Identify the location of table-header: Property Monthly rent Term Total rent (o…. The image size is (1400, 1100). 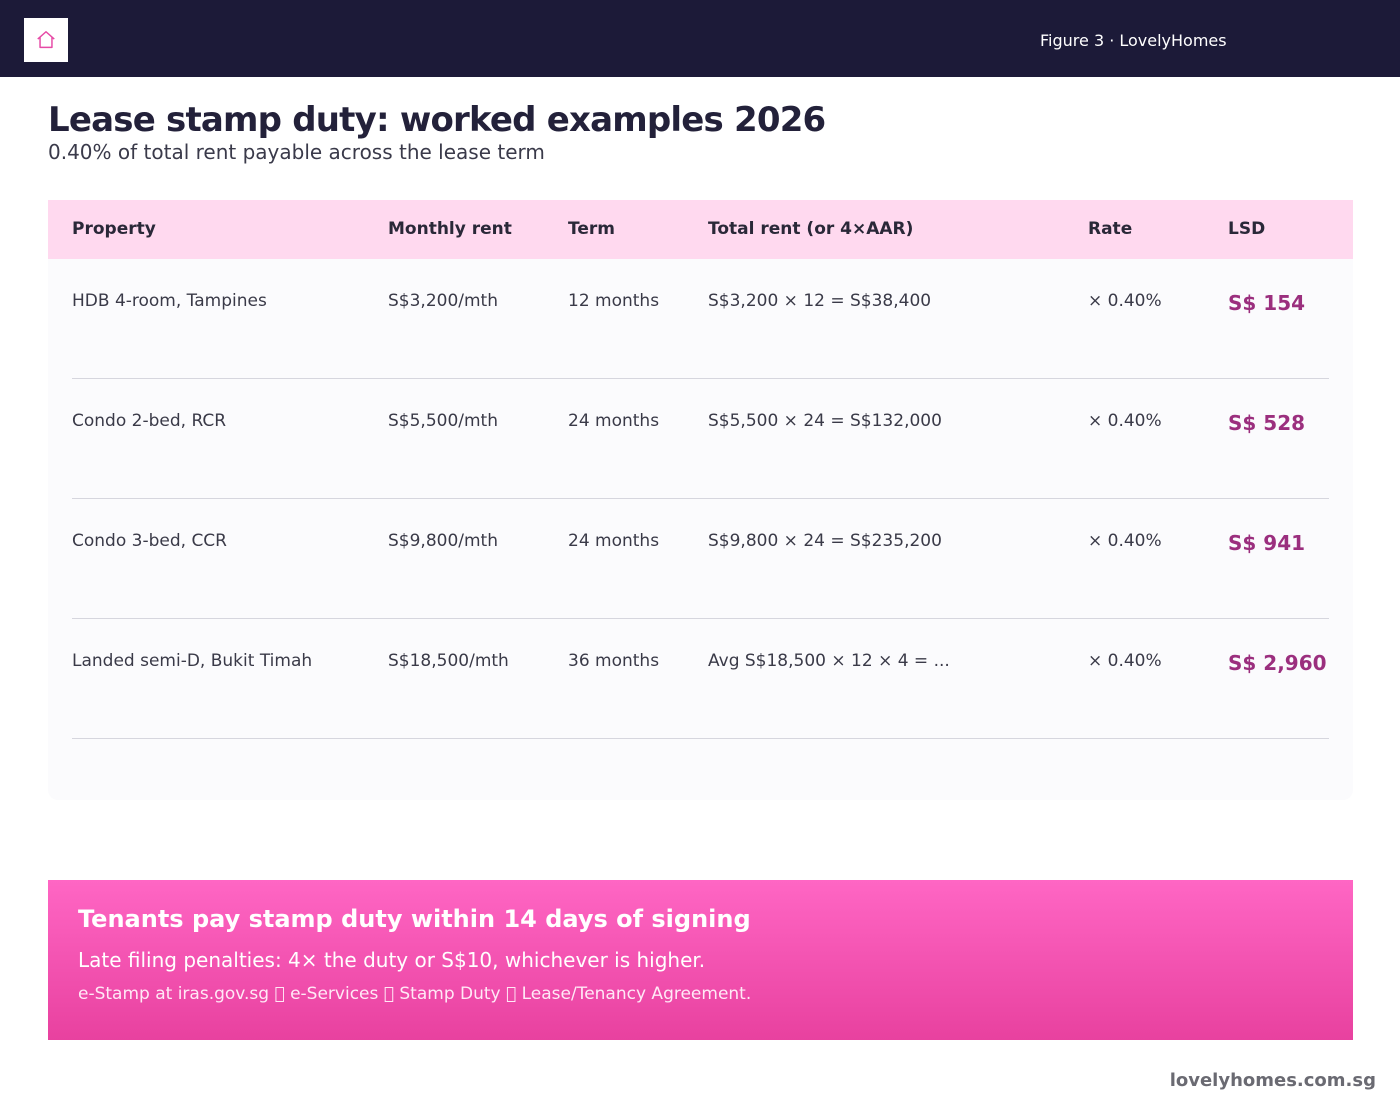
(700, 229).